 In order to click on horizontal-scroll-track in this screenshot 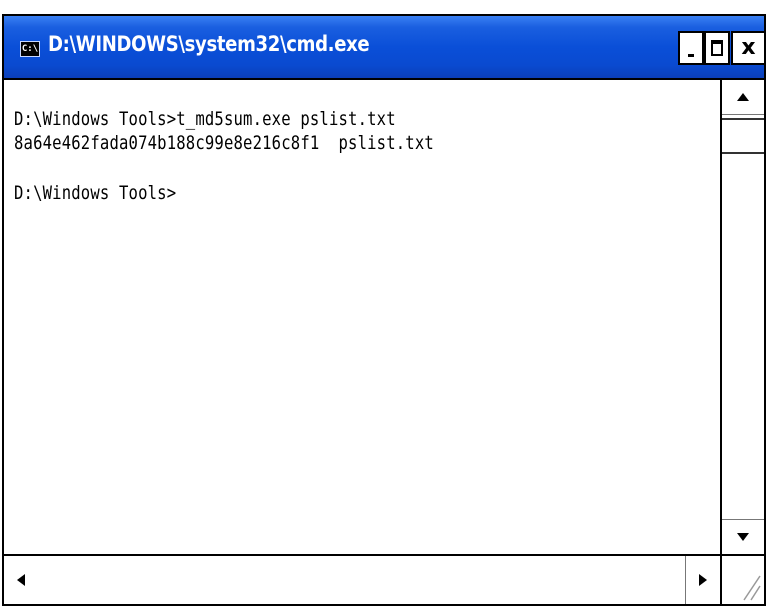, I will do `click(362, 580)`.